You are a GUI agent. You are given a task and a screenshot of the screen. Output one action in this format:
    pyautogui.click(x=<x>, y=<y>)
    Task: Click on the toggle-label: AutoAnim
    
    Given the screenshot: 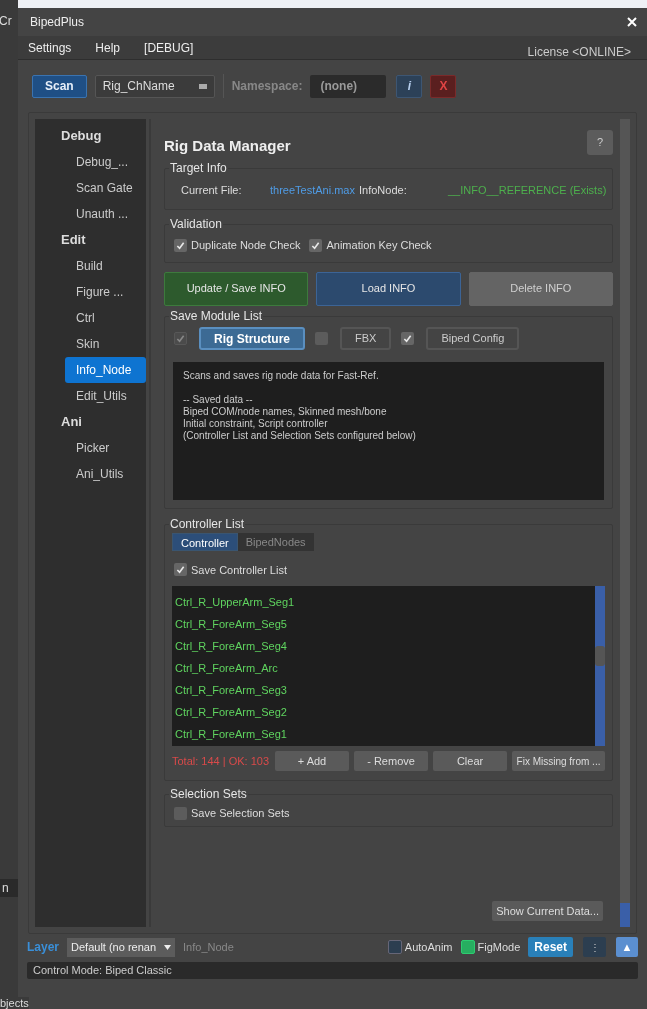 What is the action you would take?
    pyautogui.click(x=428, y=947)
    